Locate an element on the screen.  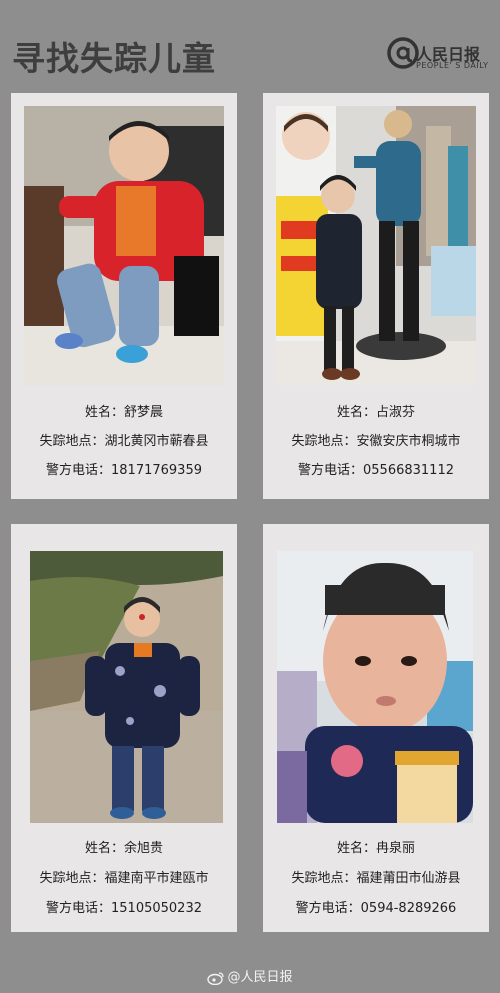
watermark-text: @人民日报 is located at coordinates (260, 977).